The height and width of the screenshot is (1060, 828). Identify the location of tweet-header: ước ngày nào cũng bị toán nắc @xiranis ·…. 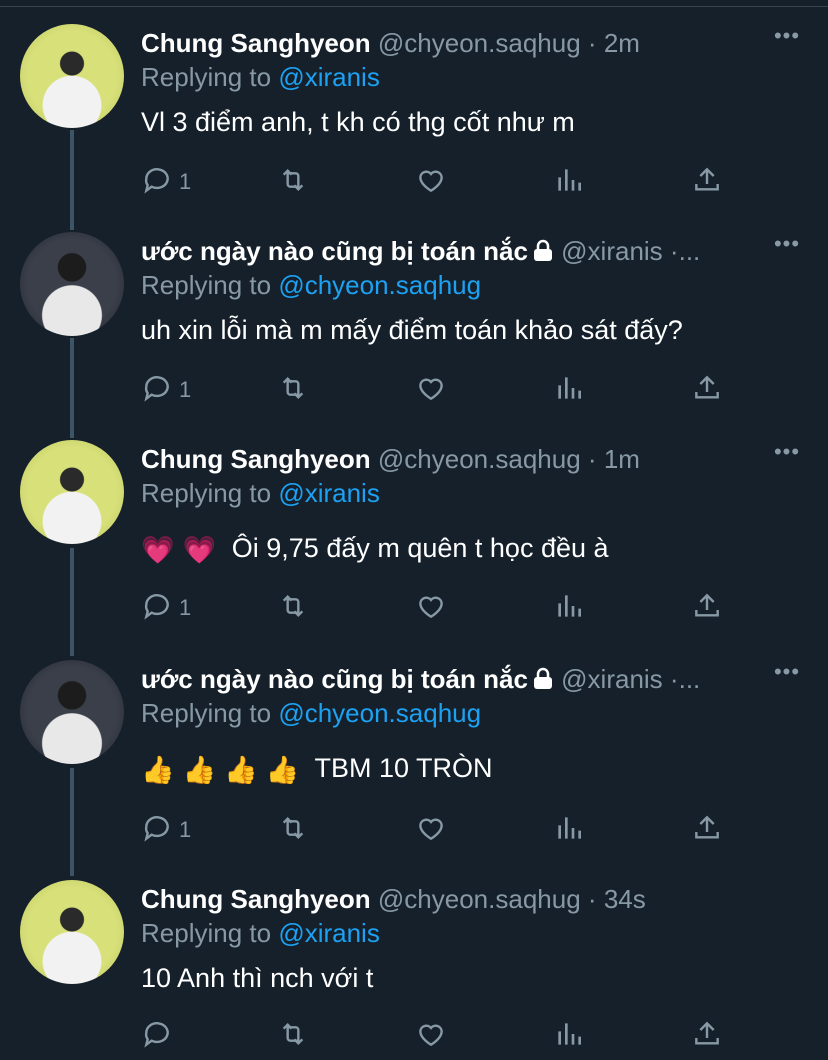
(451, 251).